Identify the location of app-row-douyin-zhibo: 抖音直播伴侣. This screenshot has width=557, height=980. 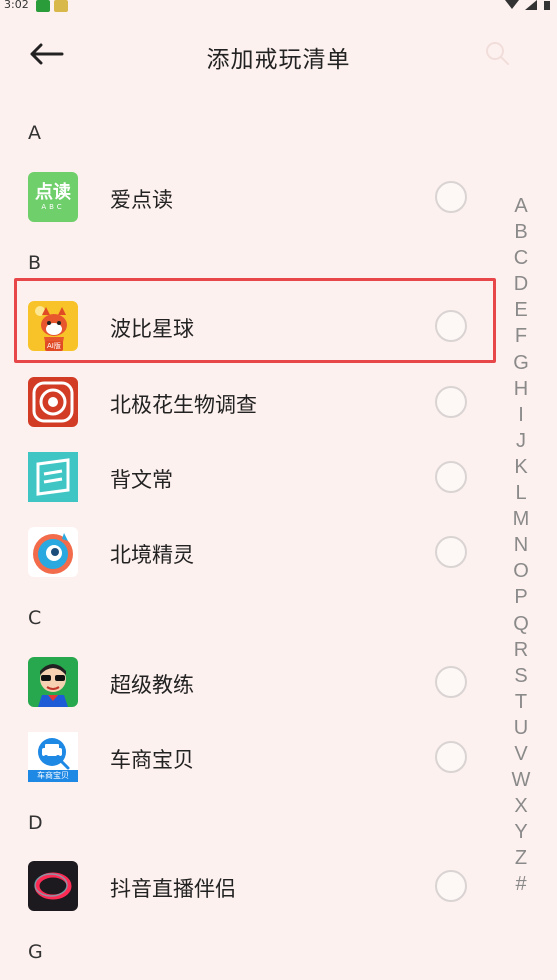
(250, 886).